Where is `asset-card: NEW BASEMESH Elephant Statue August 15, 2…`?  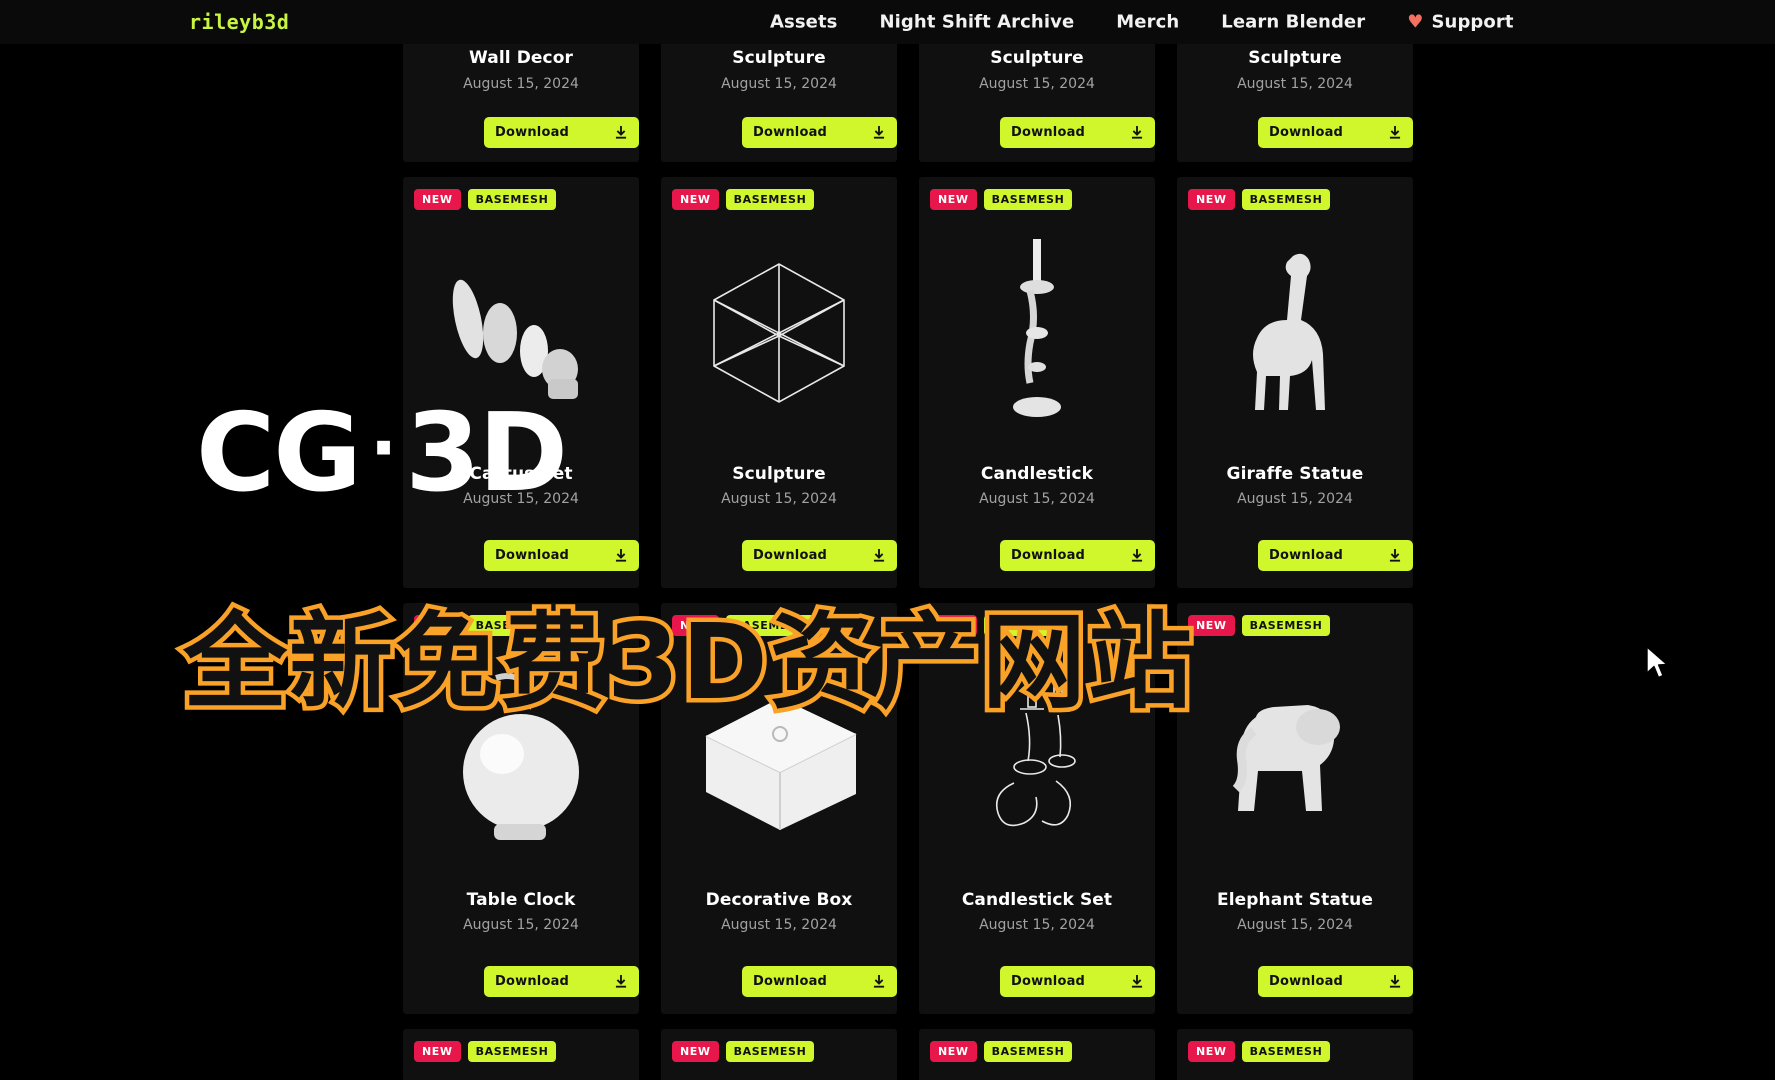 asset-card: NEW BASEMESH Elephant Statue August 15, 2… is located at coordinates (1295, 808).